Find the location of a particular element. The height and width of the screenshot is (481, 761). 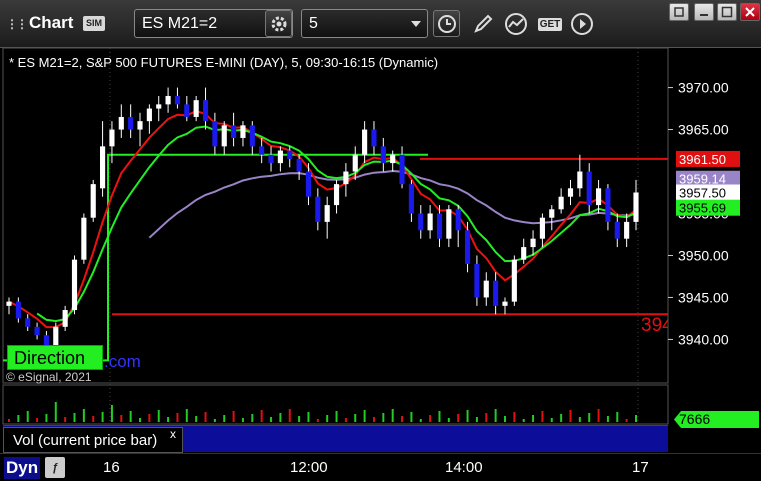

volume-close-icon: x is located at coordinates (173, 434).